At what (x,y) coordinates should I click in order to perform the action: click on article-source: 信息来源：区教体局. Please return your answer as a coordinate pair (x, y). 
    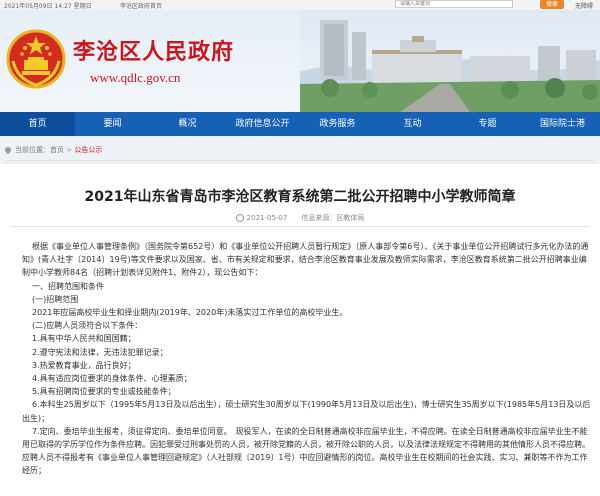
    Looking at the image, I should click on (333, 218).